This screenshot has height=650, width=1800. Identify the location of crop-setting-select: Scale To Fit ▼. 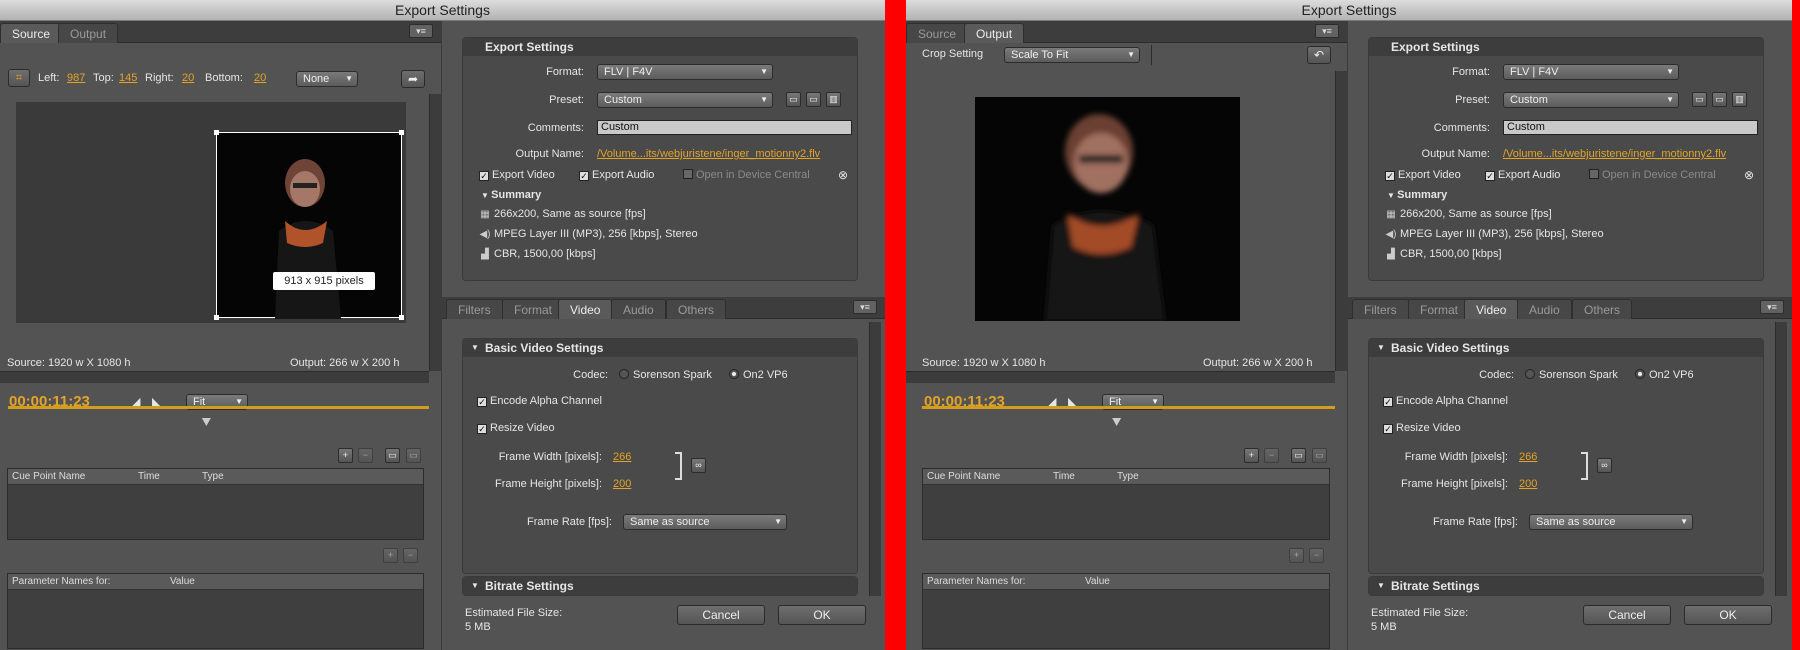
(1072, 55).